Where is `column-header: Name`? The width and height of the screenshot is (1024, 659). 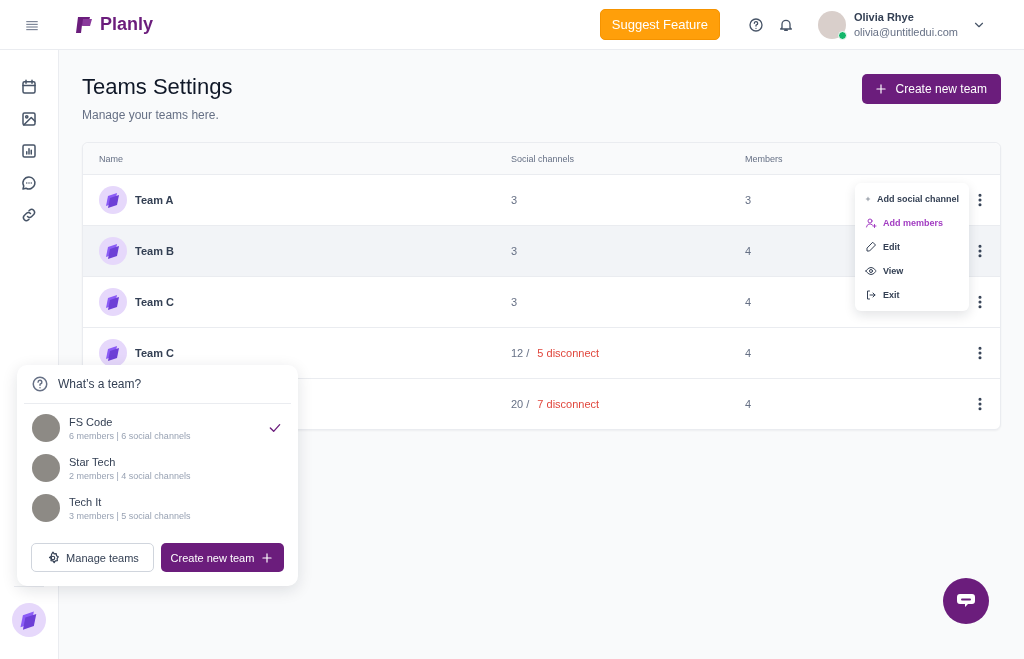
column-header: Name is located at coordinates (111, 158).